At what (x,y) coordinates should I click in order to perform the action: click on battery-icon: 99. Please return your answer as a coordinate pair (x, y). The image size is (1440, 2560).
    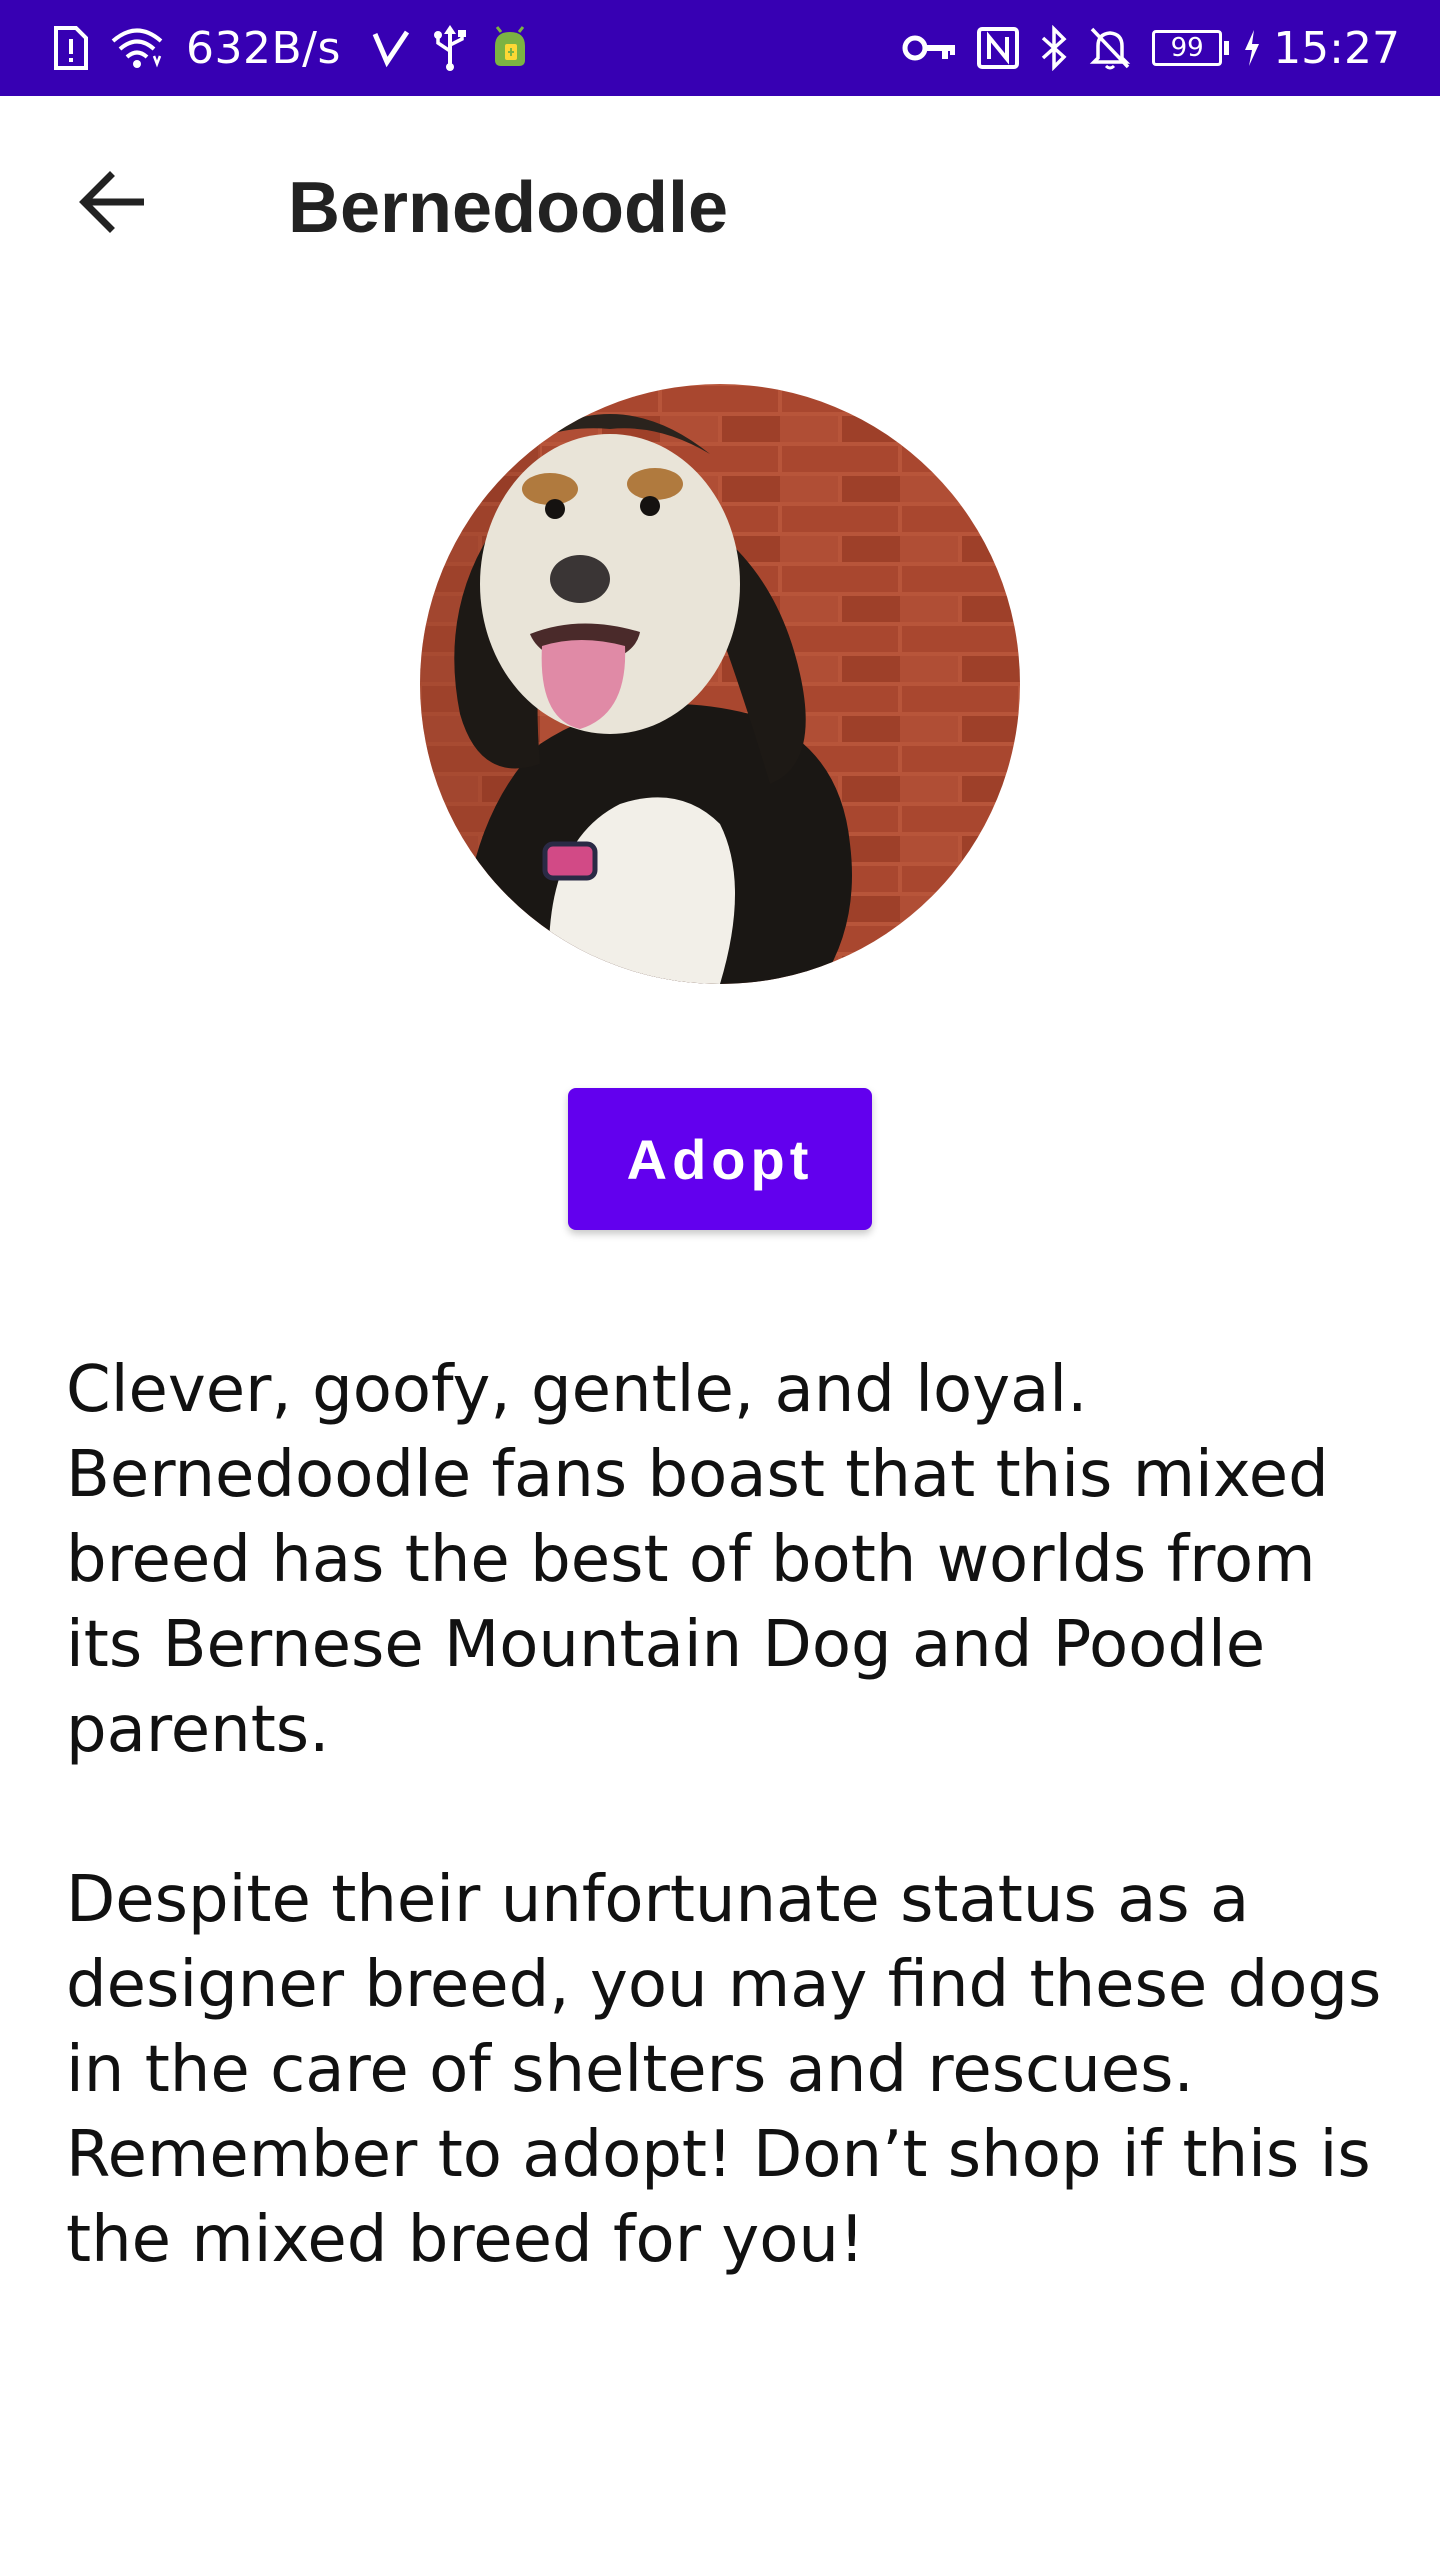
    Looking at the image, I should click on (1191, 48).